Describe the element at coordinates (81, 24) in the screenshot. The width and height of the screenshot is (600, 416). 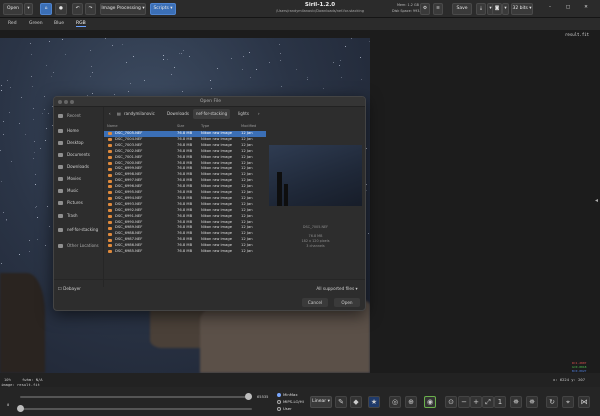
I see `tab-rgb: RGB` at that location.